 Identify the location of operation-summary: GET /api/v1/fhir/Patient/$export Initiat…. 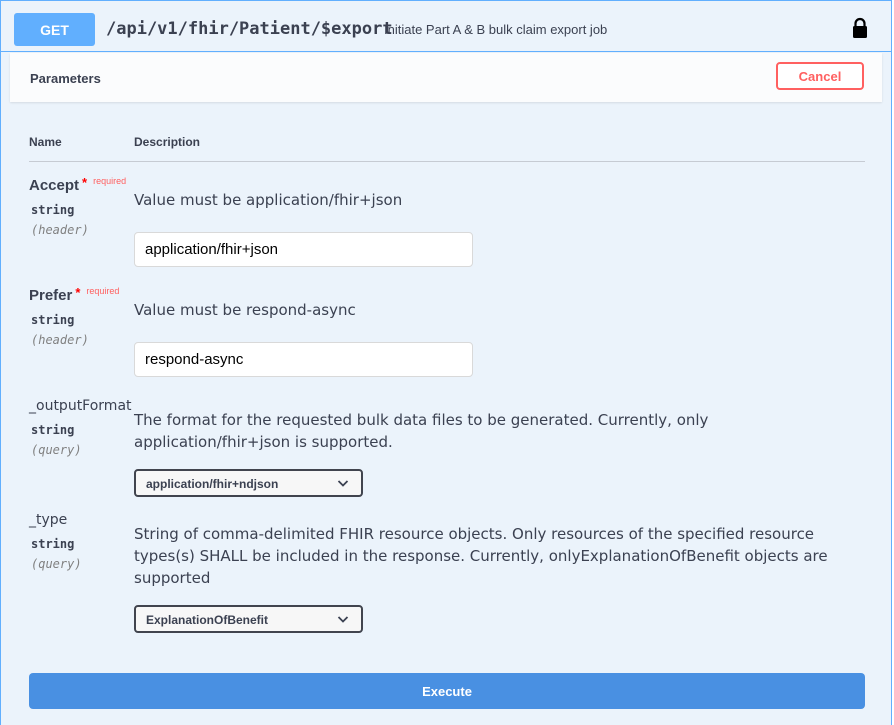
(446, 26).